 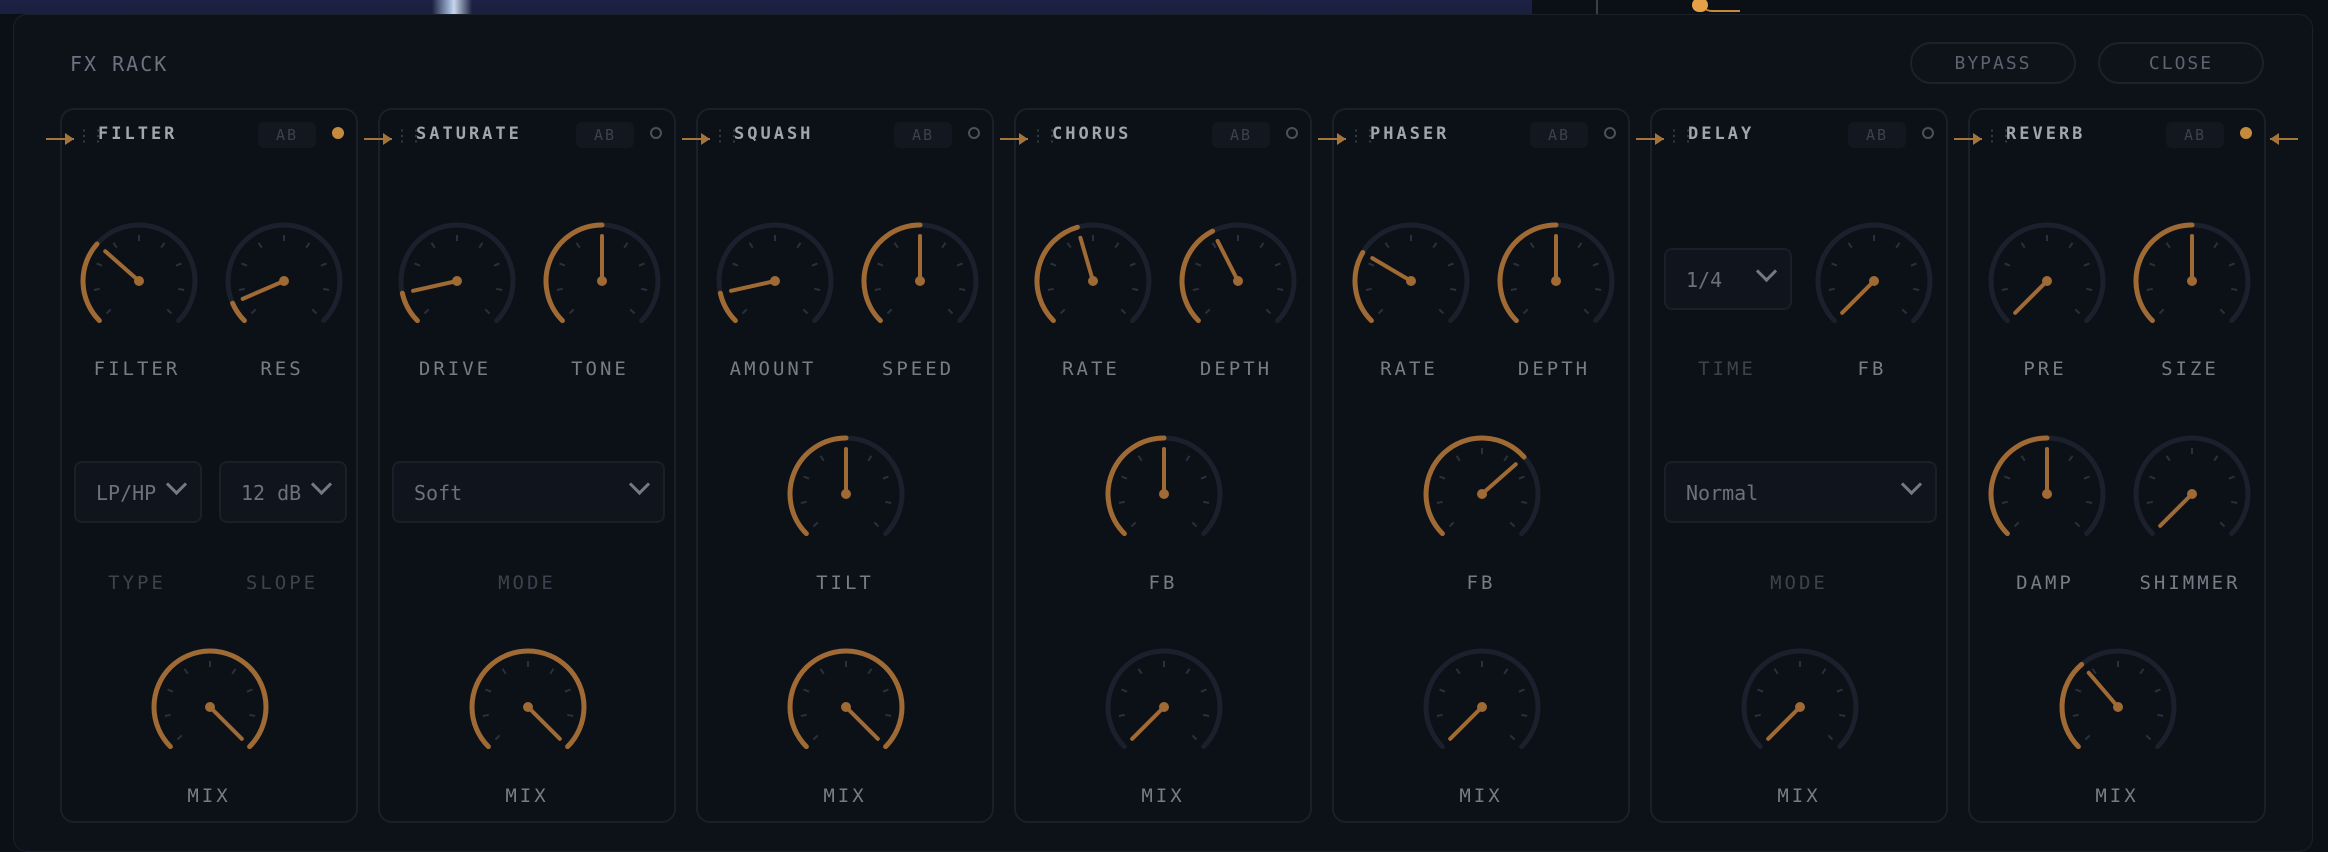 What do you see at coordinates (528, 492) in the screenshot?
I see `mode-select: Soft` at bounding box center [528, 492].